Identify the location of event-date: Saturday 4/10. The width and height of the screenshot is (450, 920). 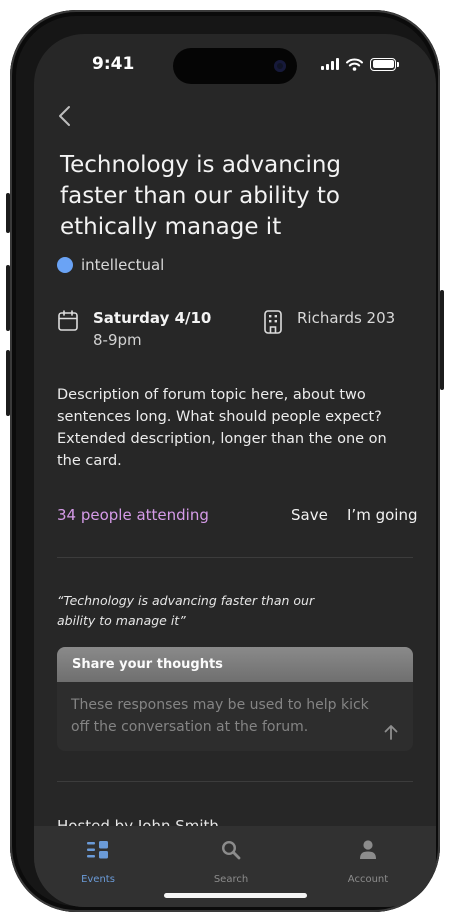
(152, 318).